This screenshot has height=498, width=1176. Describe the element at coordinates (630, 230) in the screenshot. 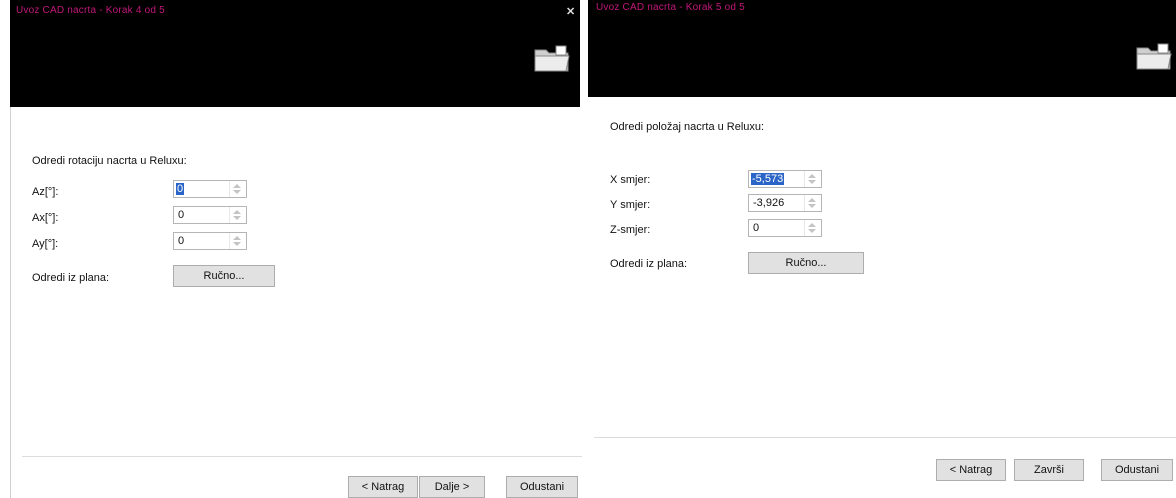

I see `z-label: Z-smjer:` at that location.